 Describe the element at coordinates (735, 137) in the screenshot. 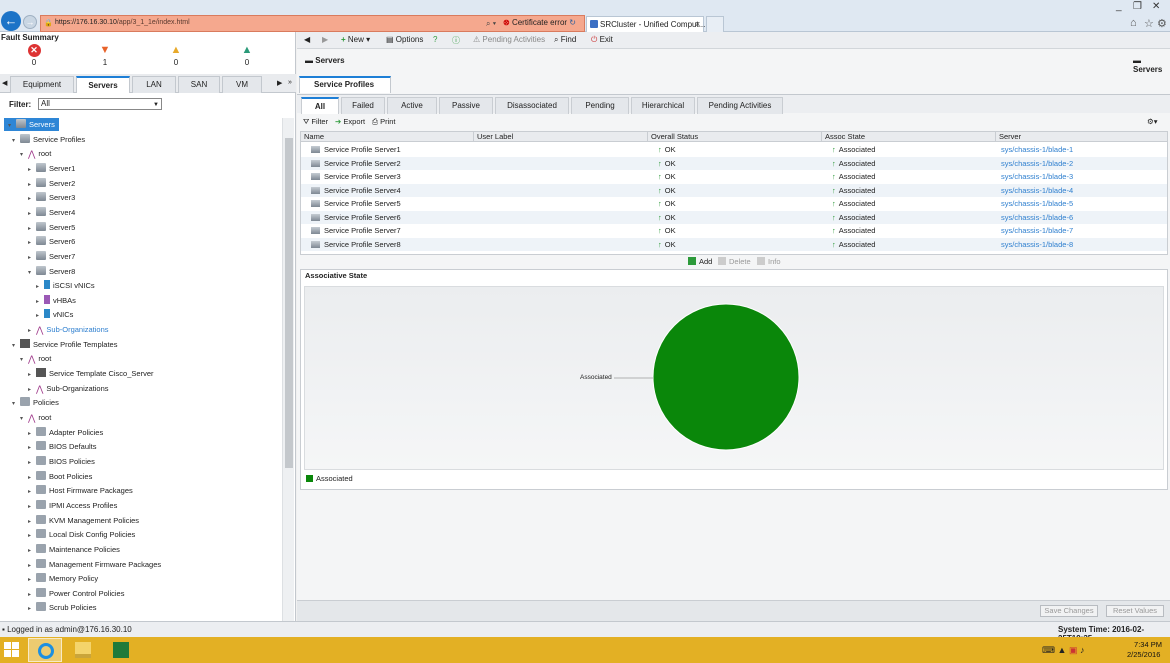

I see `column-header-overall-status: Overall Status` at that location.